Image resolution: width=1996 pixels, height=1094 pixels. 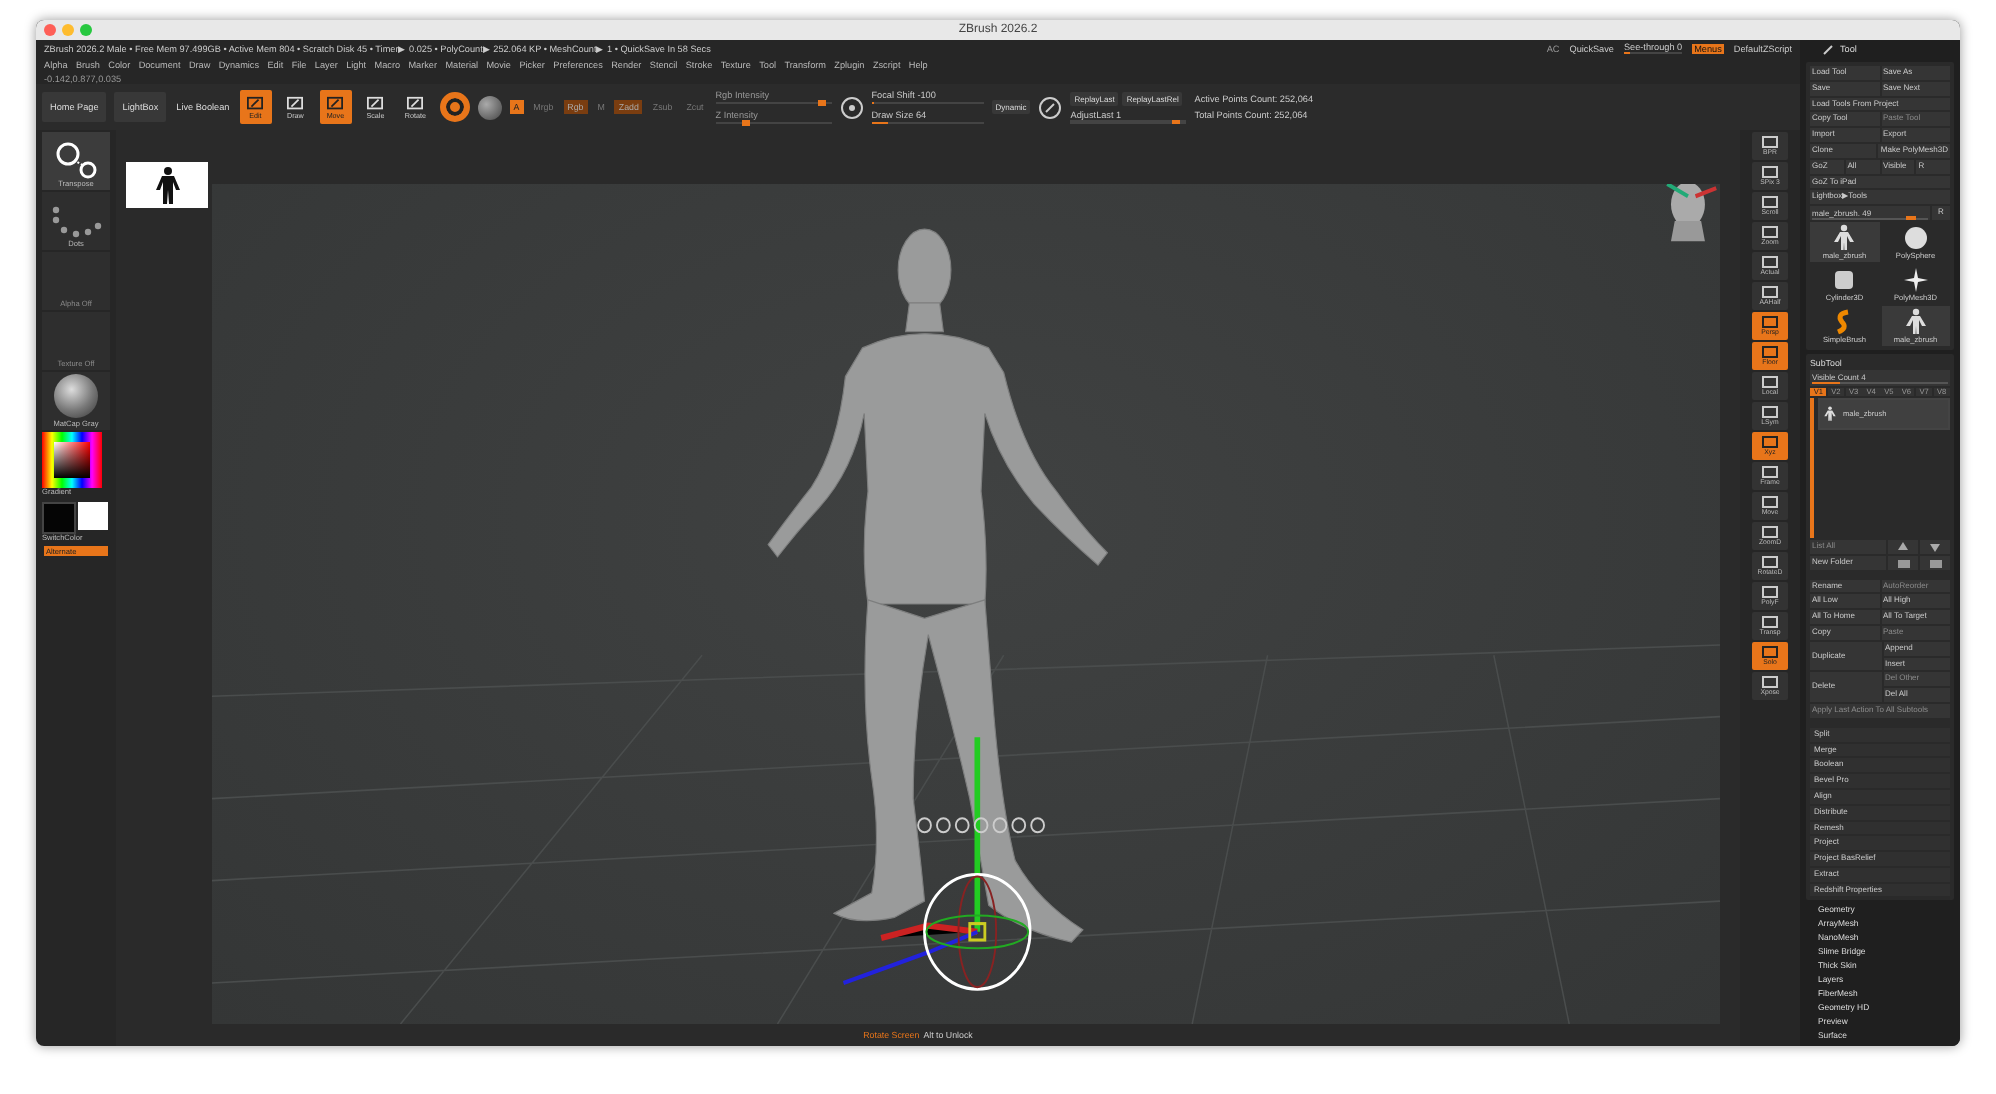 What do you see at coordinates (76, 222) in the screenshot?
I see `dots-icon` at bounding box center [76, 222].